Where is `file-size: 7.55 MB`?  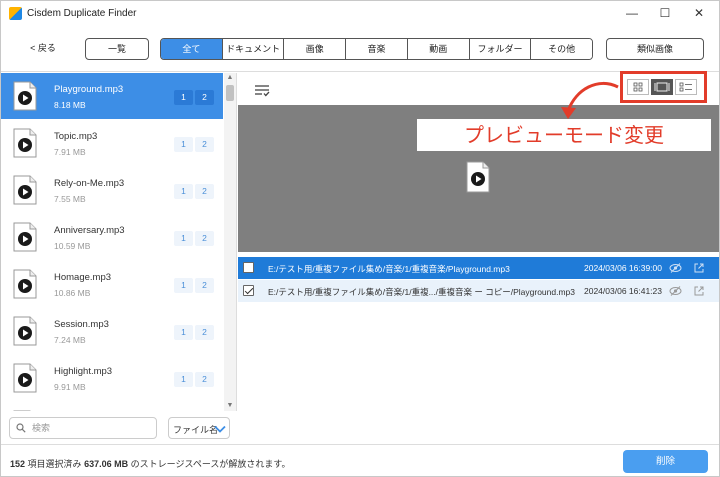
file-size: 7.55 MB is located at coordinates (70, 199).